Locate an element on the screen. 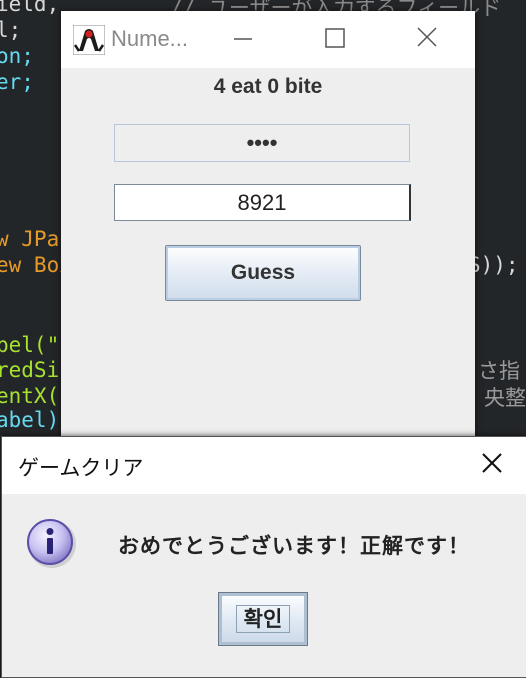  code-line: on; is located at coordinates (17, 56).